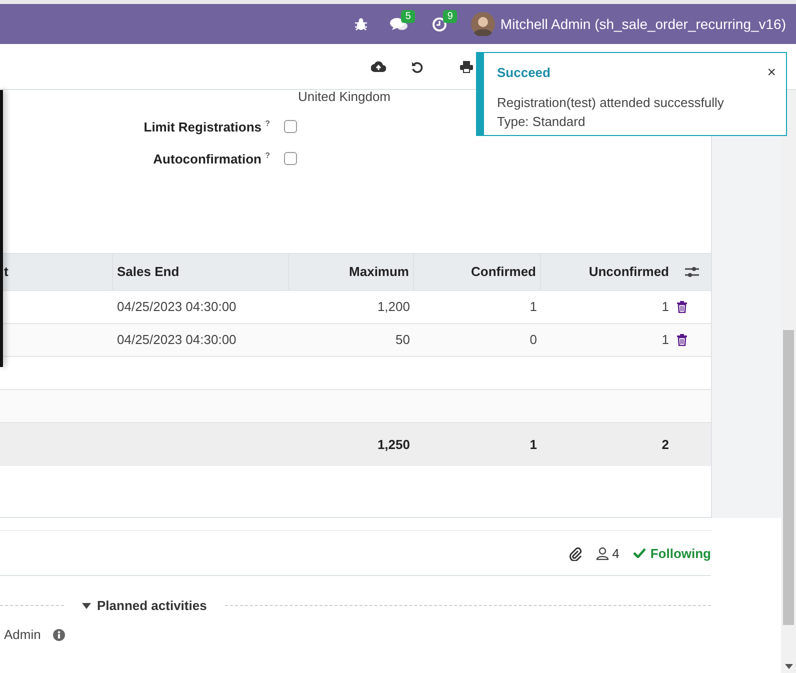 The image size is (796, 673). Describe the element at coordinates (144, 605) in the screenshot. I see `planned-activities-toggle: Planned activities` at that location.